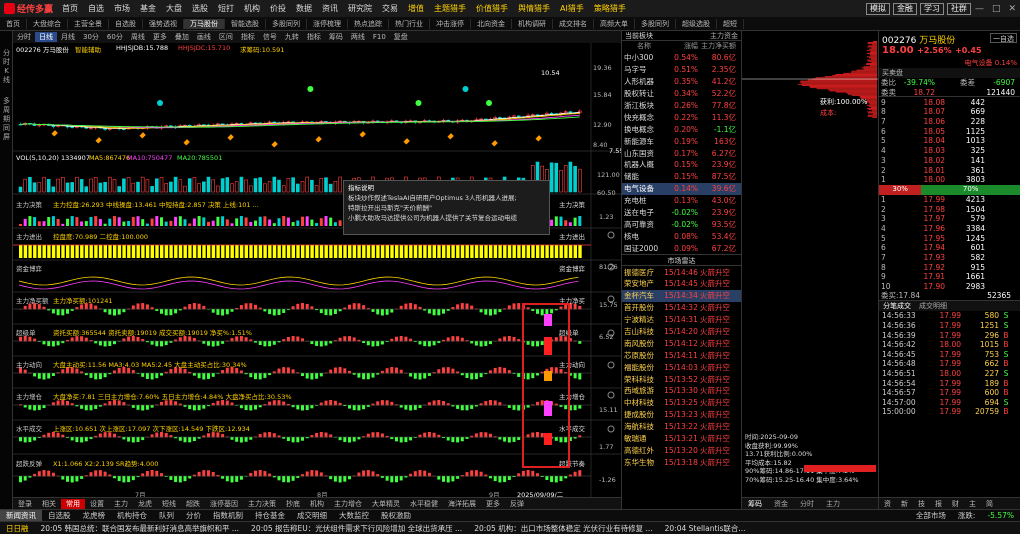 The height and width of the screenshot is (534, 1020). Describe the element at coordinates (270, 515) in the screenshot. I see `bottom-tab-7: 持仓基金` at that location.